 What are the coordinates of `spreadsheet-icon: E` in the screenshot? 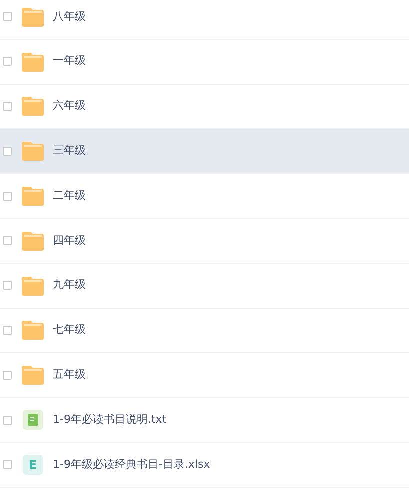 It's located at (33, 464).